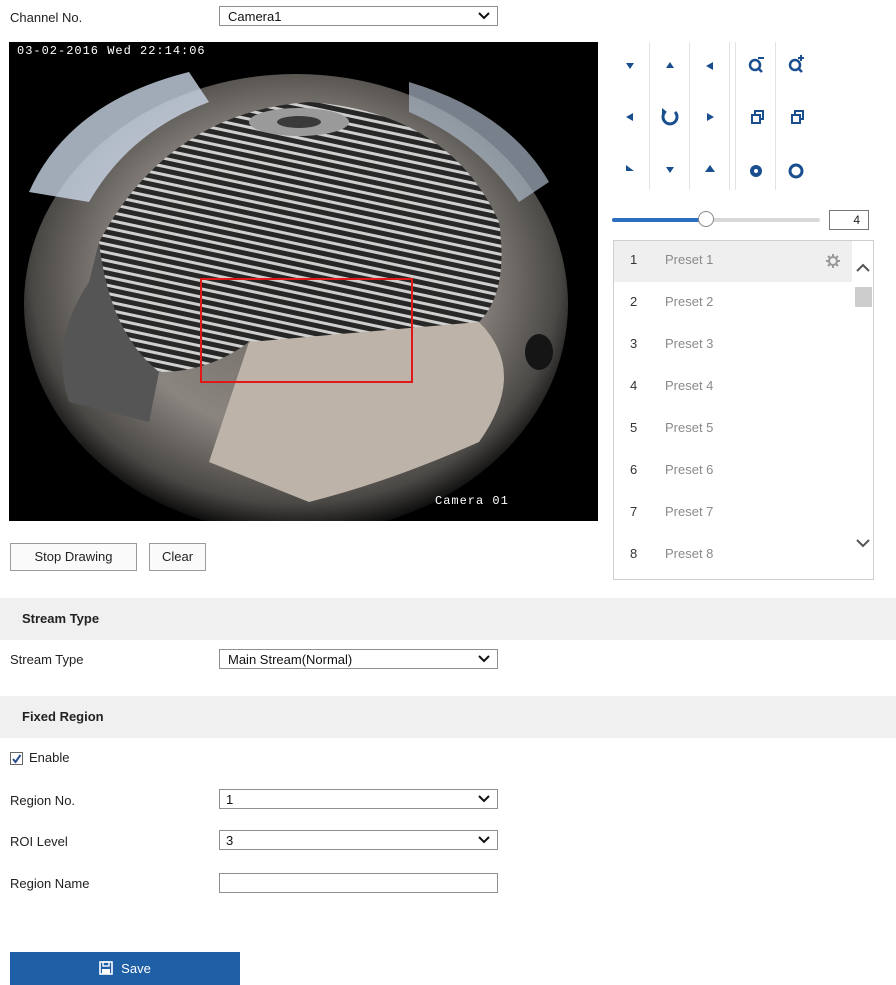  Describe the element at coordinates (733, 387) in the screenshot. I see `preset-item: 4 Preset 4` at that location.